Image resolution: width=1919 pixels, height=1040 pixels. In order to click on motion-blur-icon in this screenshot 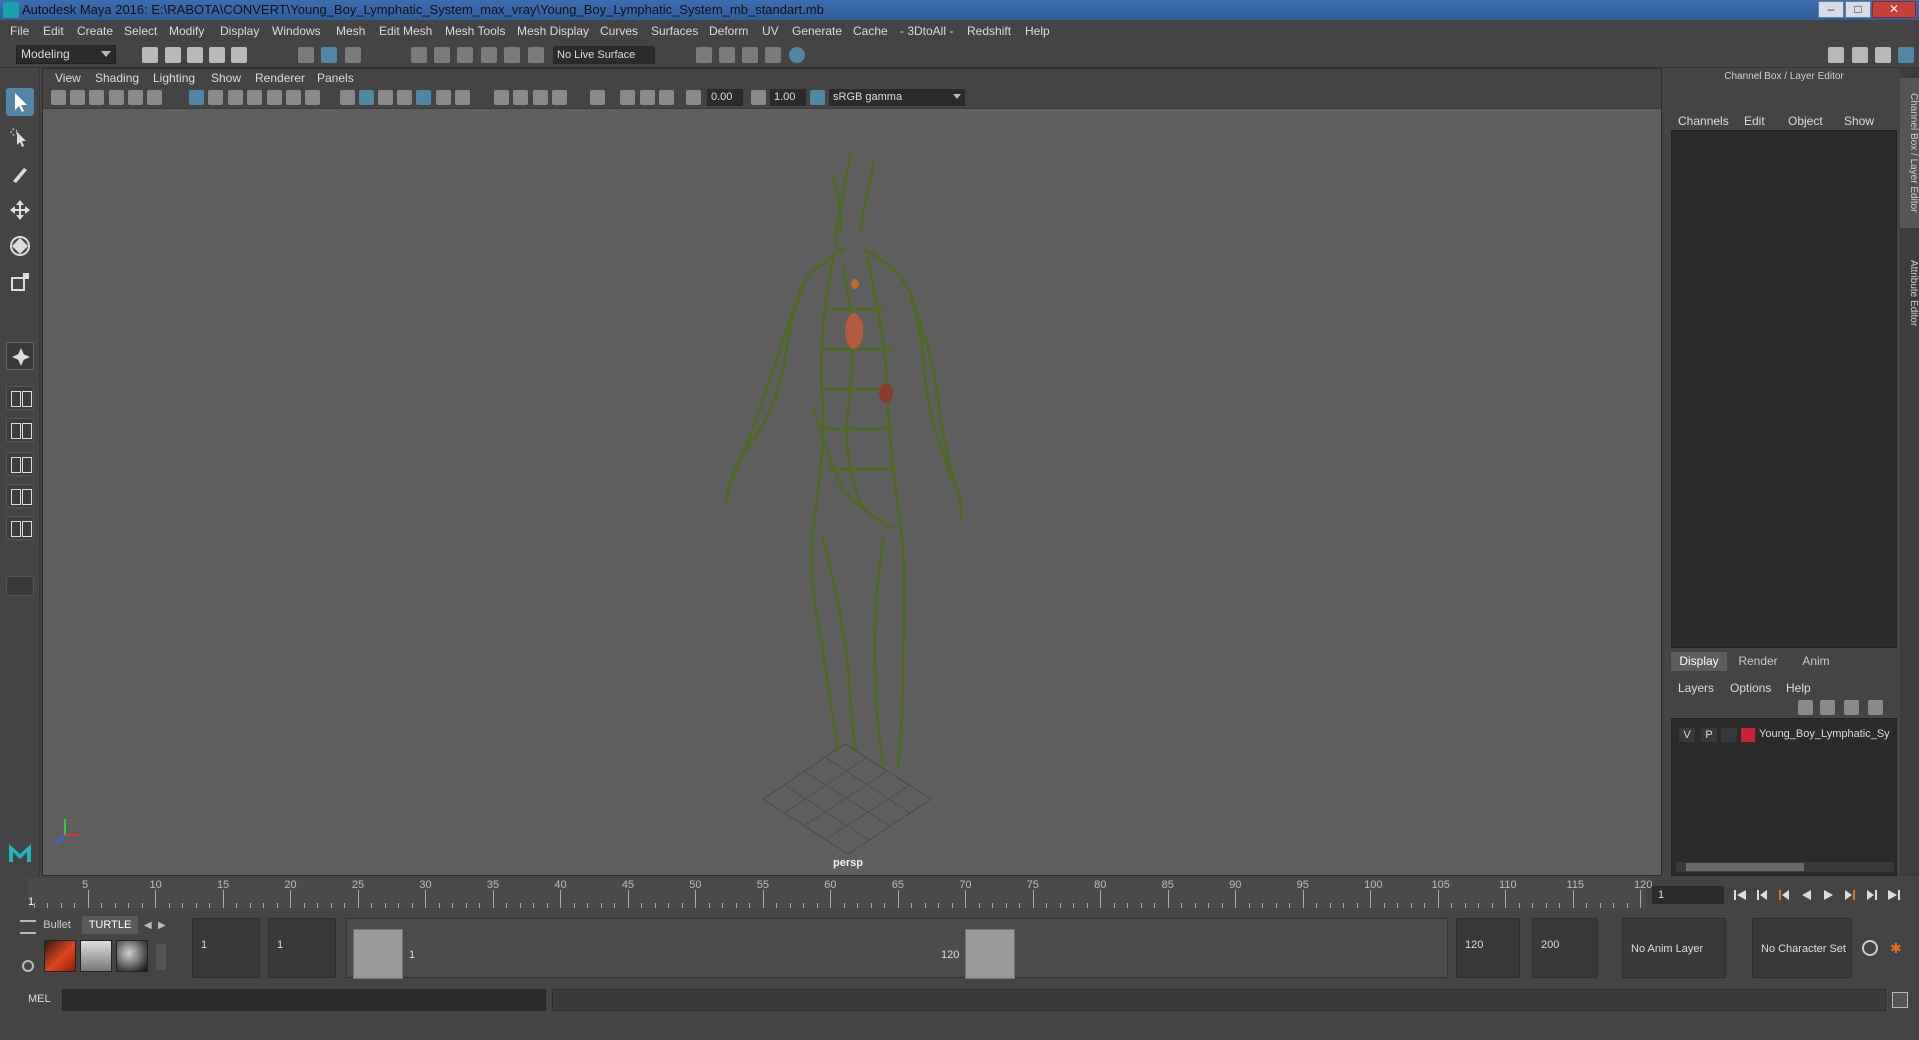, I will do `click(520, 97)`.